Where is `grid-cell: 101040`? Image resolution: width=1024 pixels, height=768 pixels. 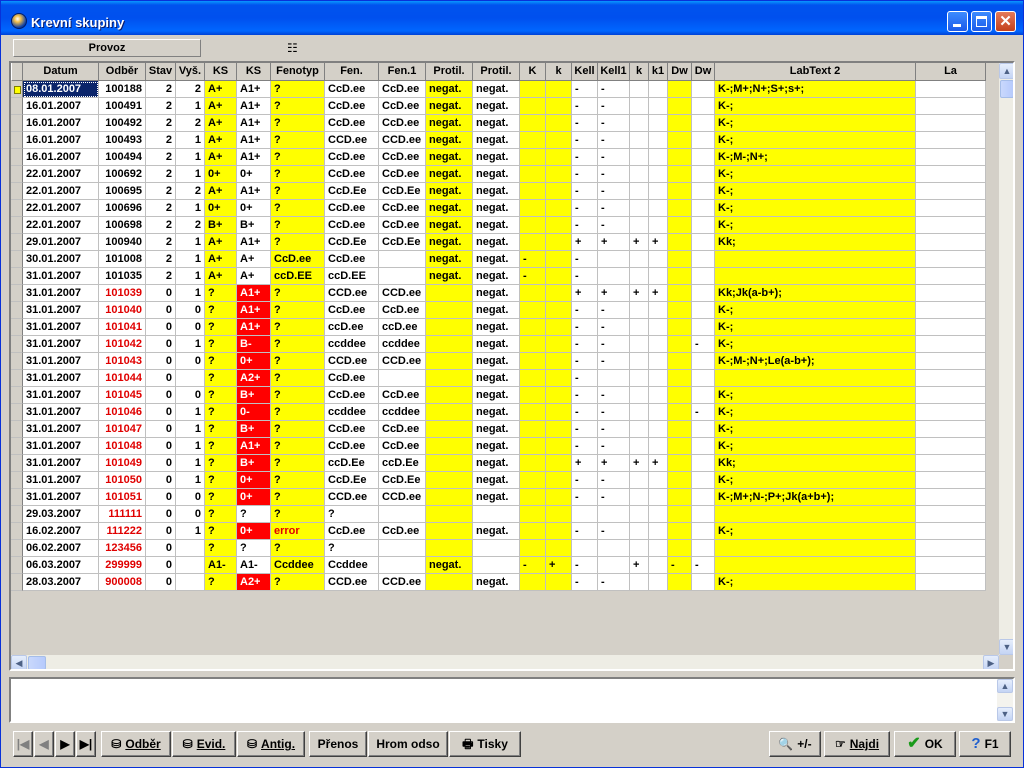
grid-cell: 101040 is located at coordinates (122, 310).